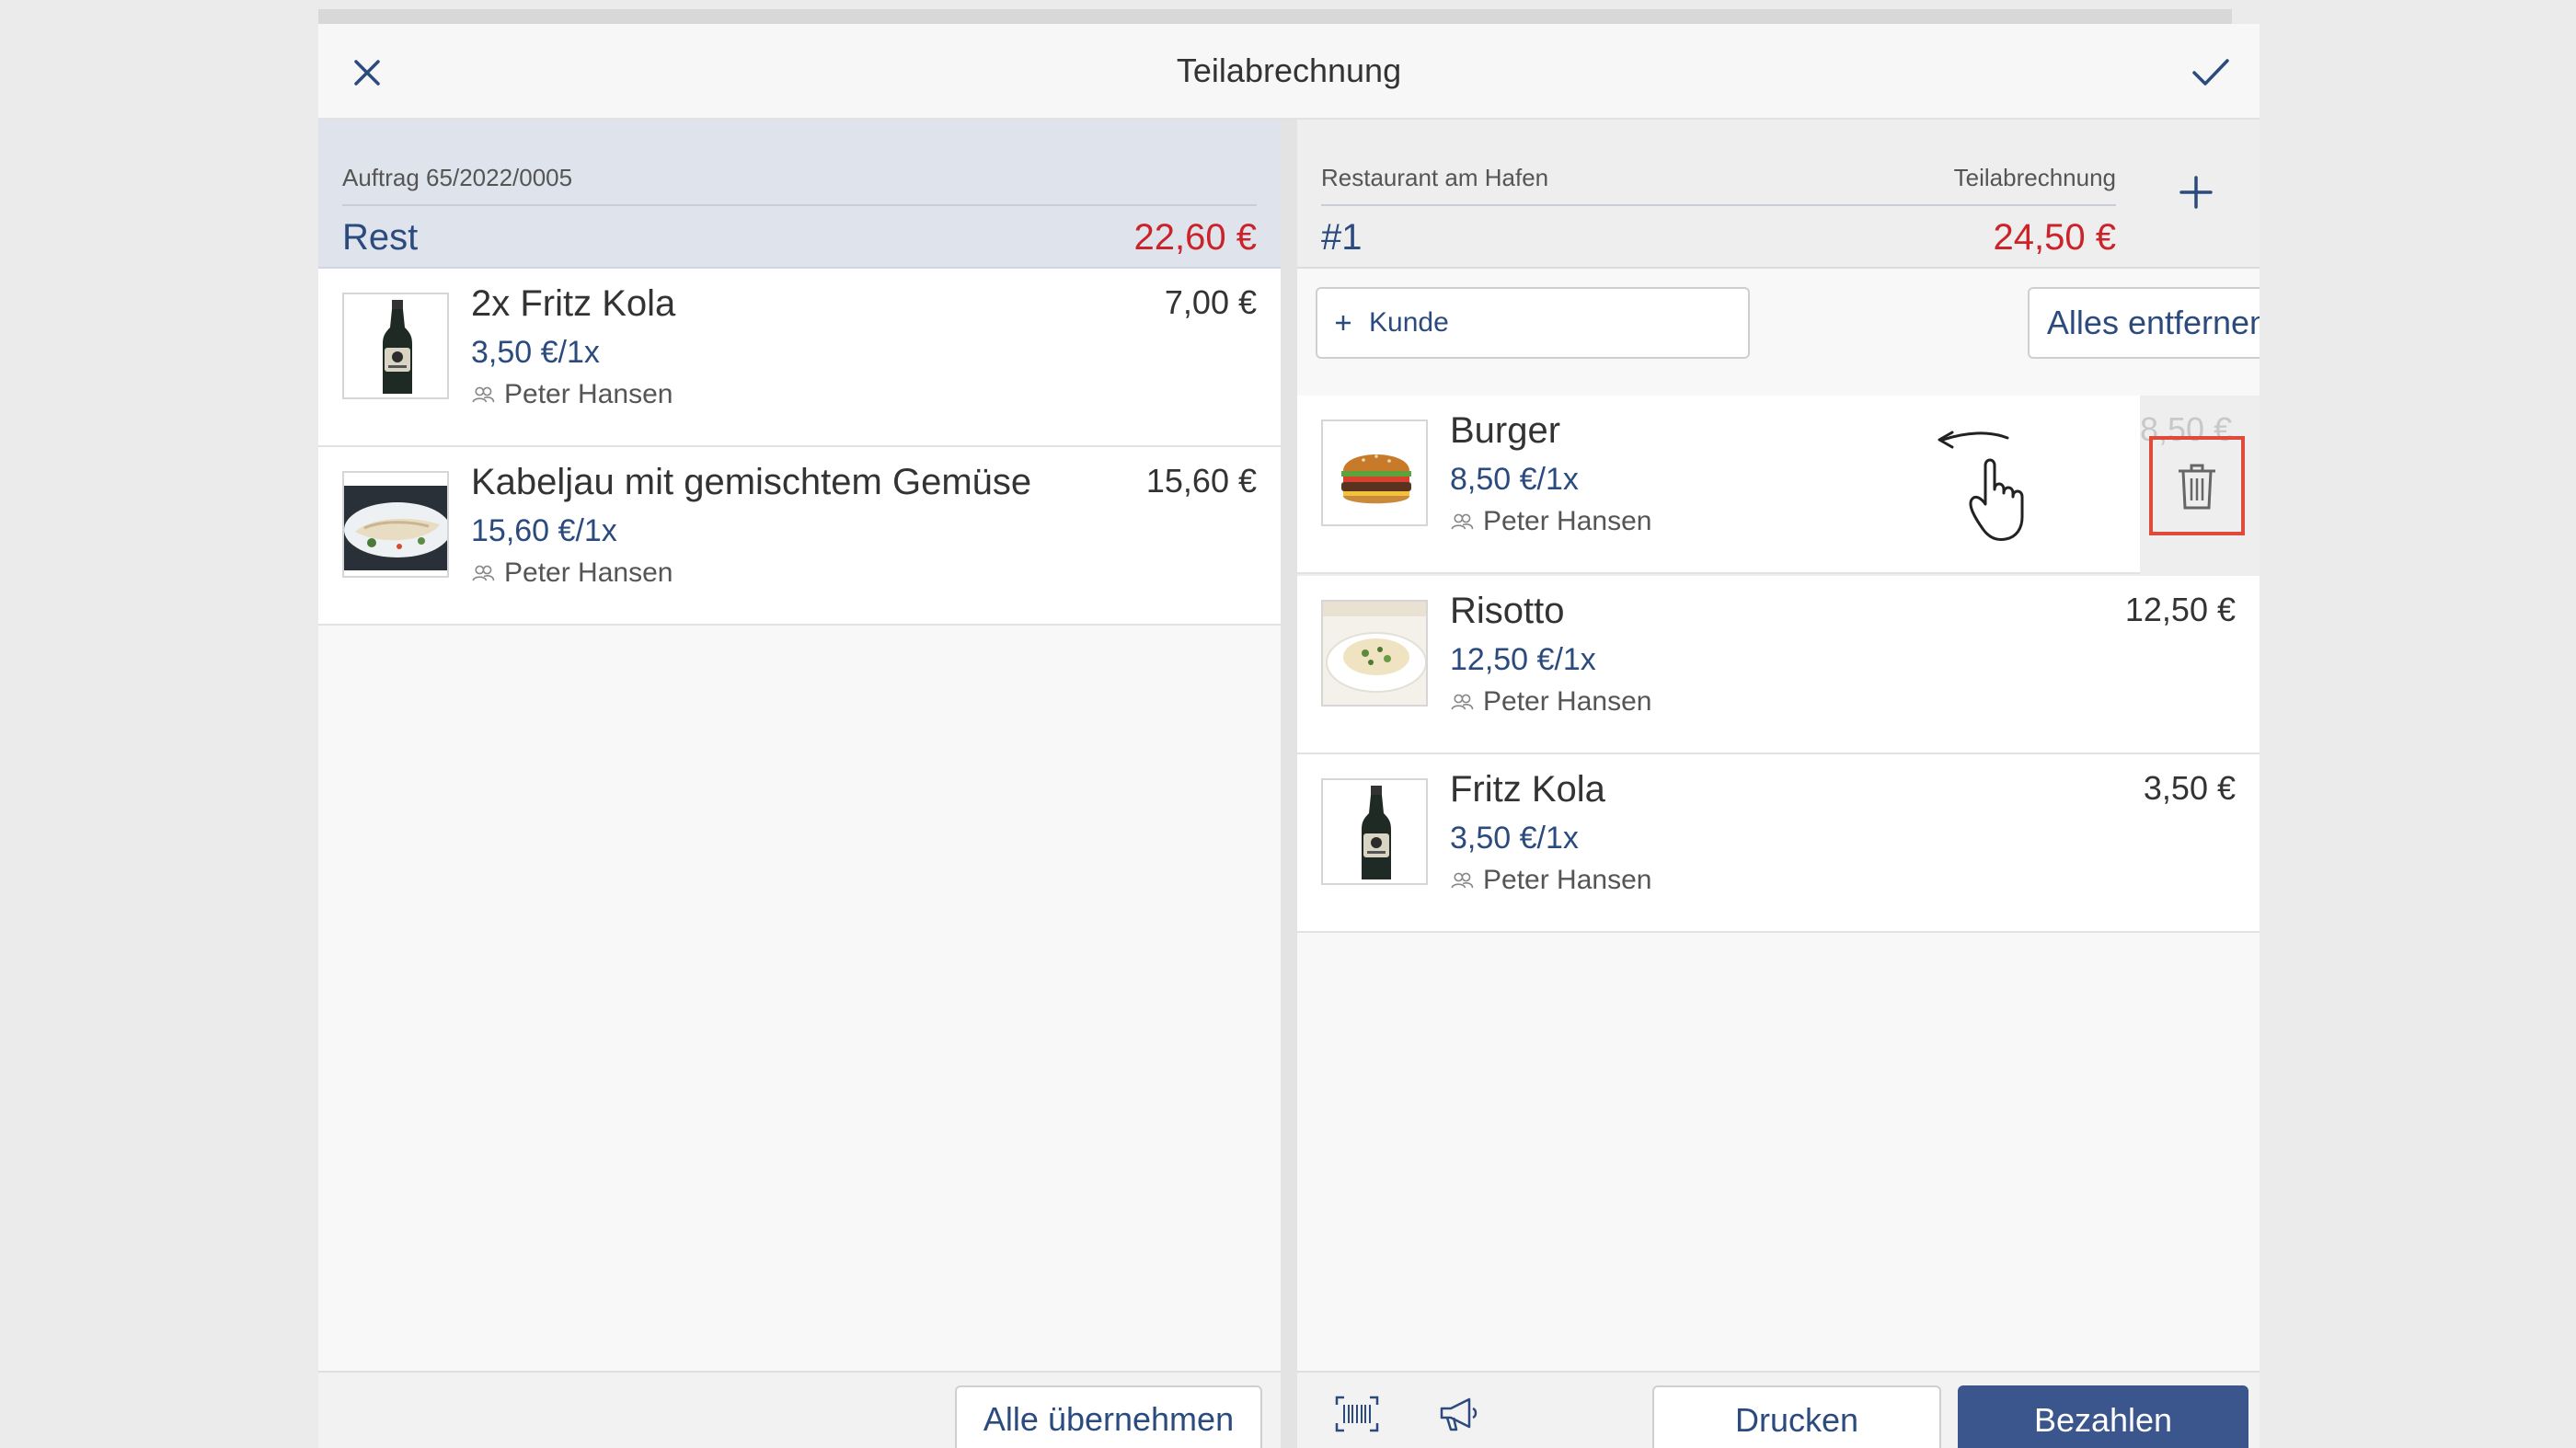  I want to click on item-unit-price: 15,60 €/1x, so click(544, 530).